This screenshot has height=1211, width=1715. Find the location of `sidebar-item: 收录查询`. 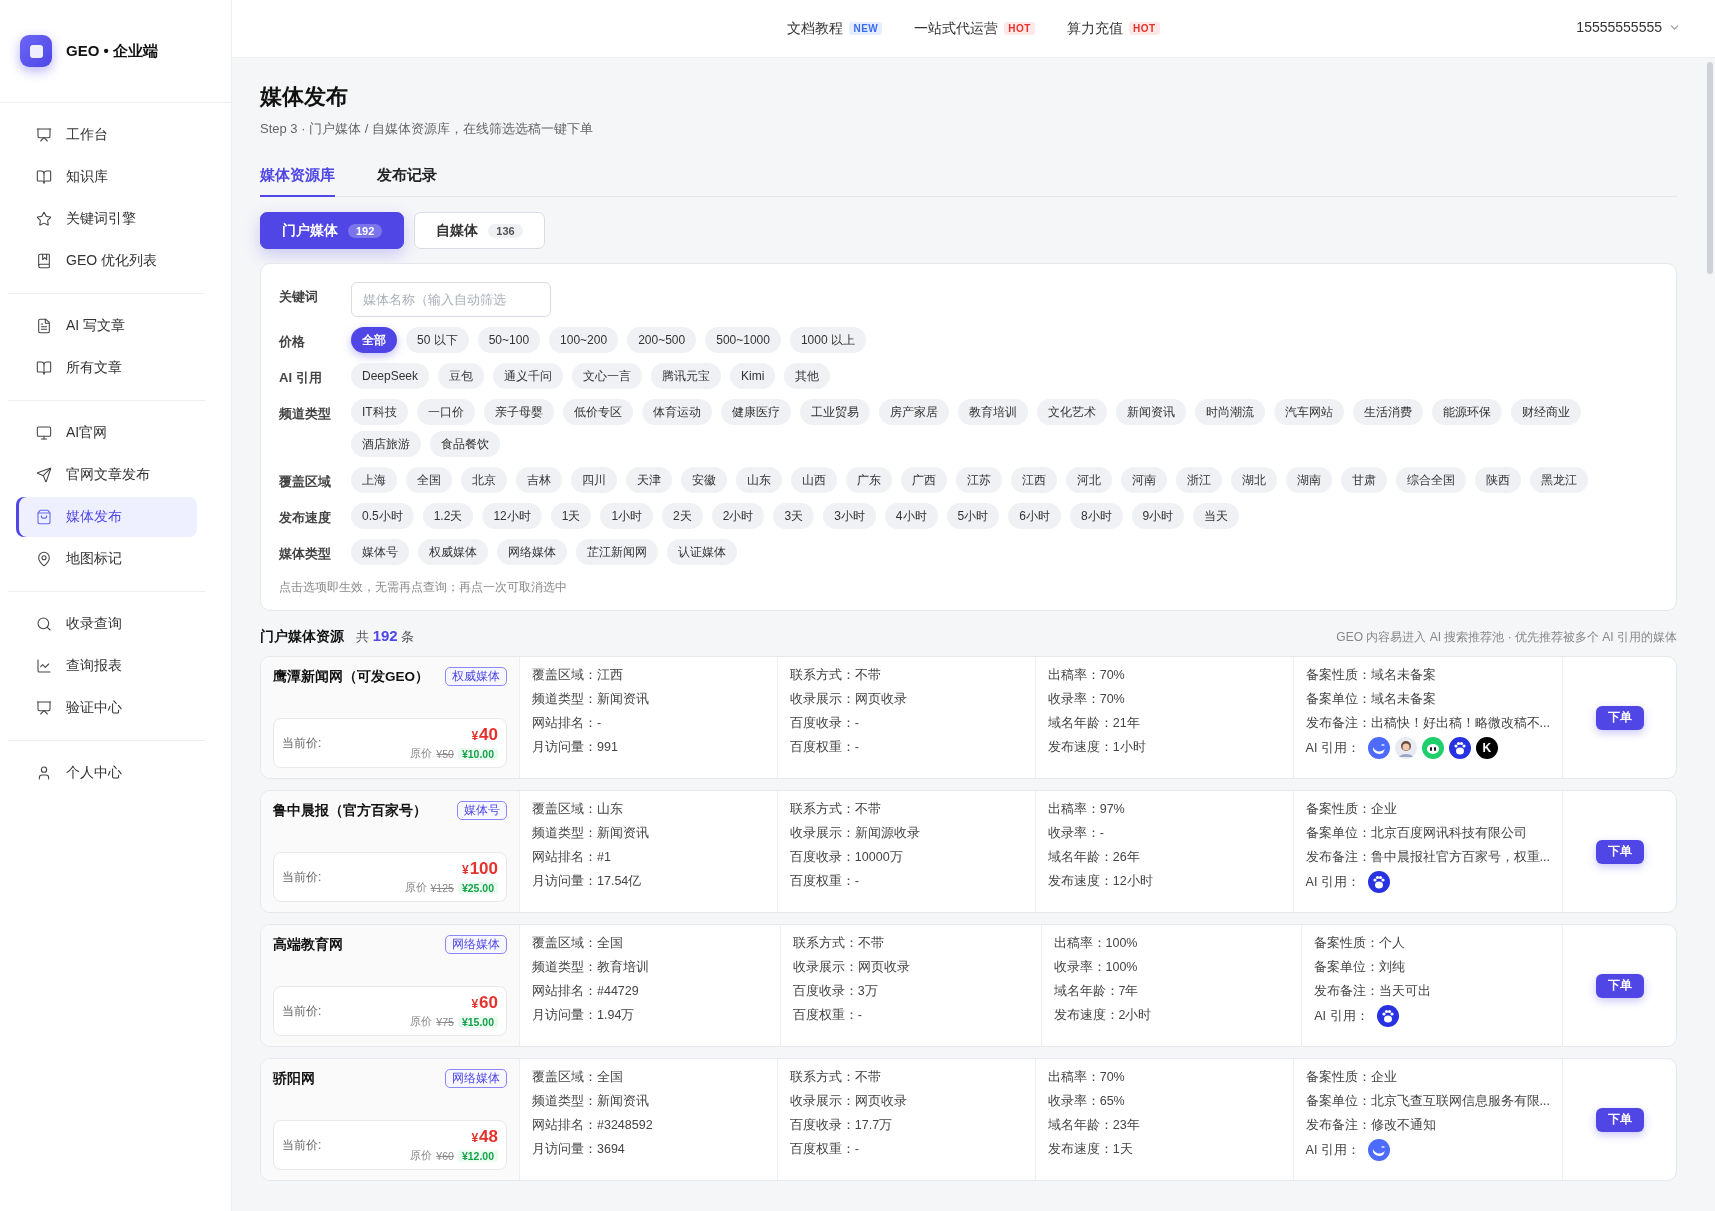

sidebar-item: 收录查询 is located at coordinates (106, 624).